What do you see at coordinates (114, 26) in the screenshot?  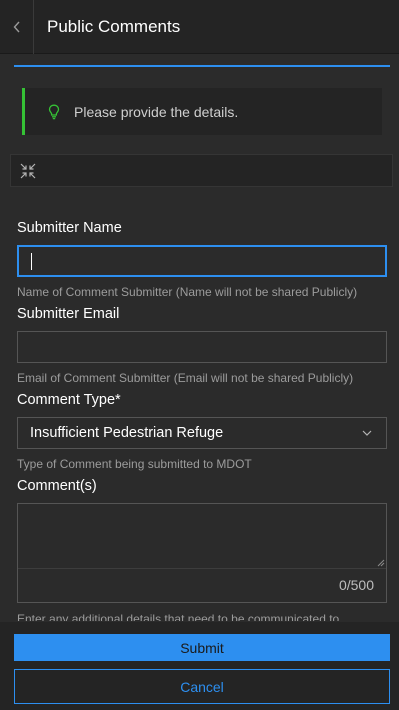 I see `page-title: Public Comments` at bounding box center [114, 26].